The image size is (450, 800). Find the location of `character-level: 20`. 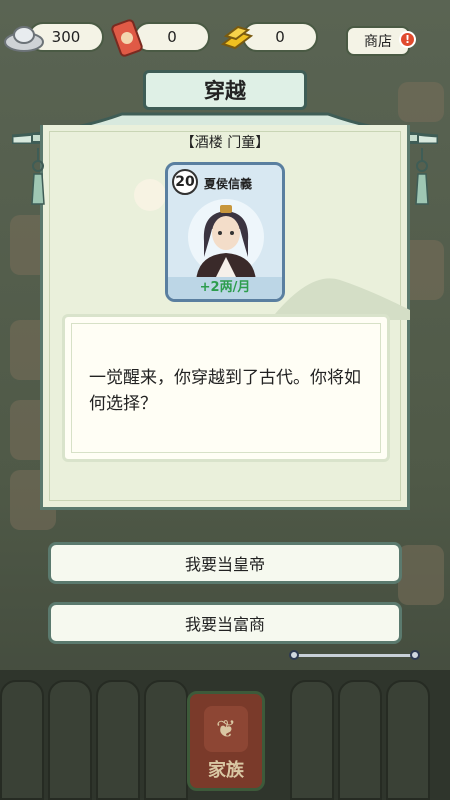

character-level: 20 is located at coordinates (185, 182).